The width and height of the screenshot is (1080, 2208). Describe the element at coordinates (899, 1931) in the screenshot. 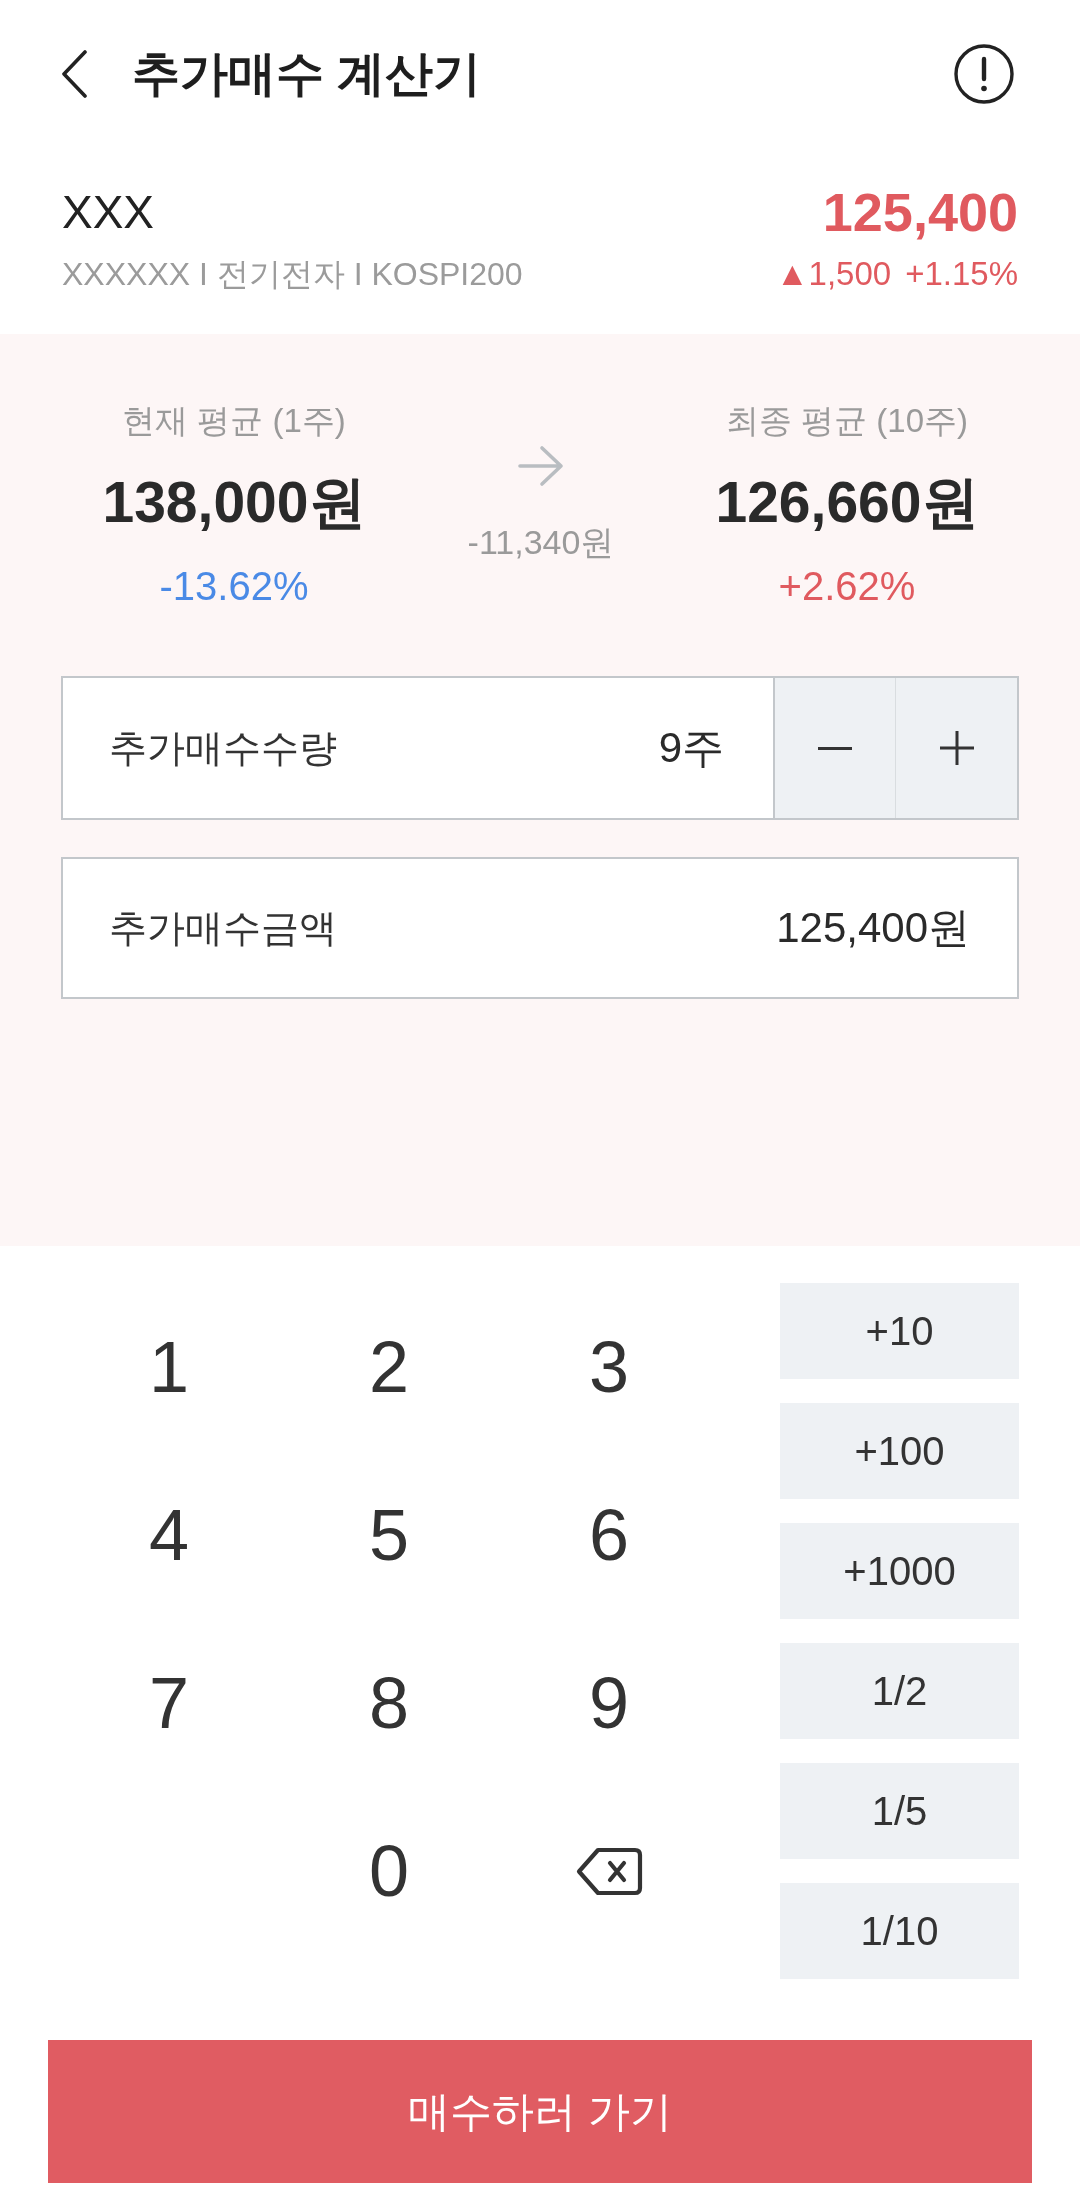

I see `quick-amount-button: 1/10` at that location.